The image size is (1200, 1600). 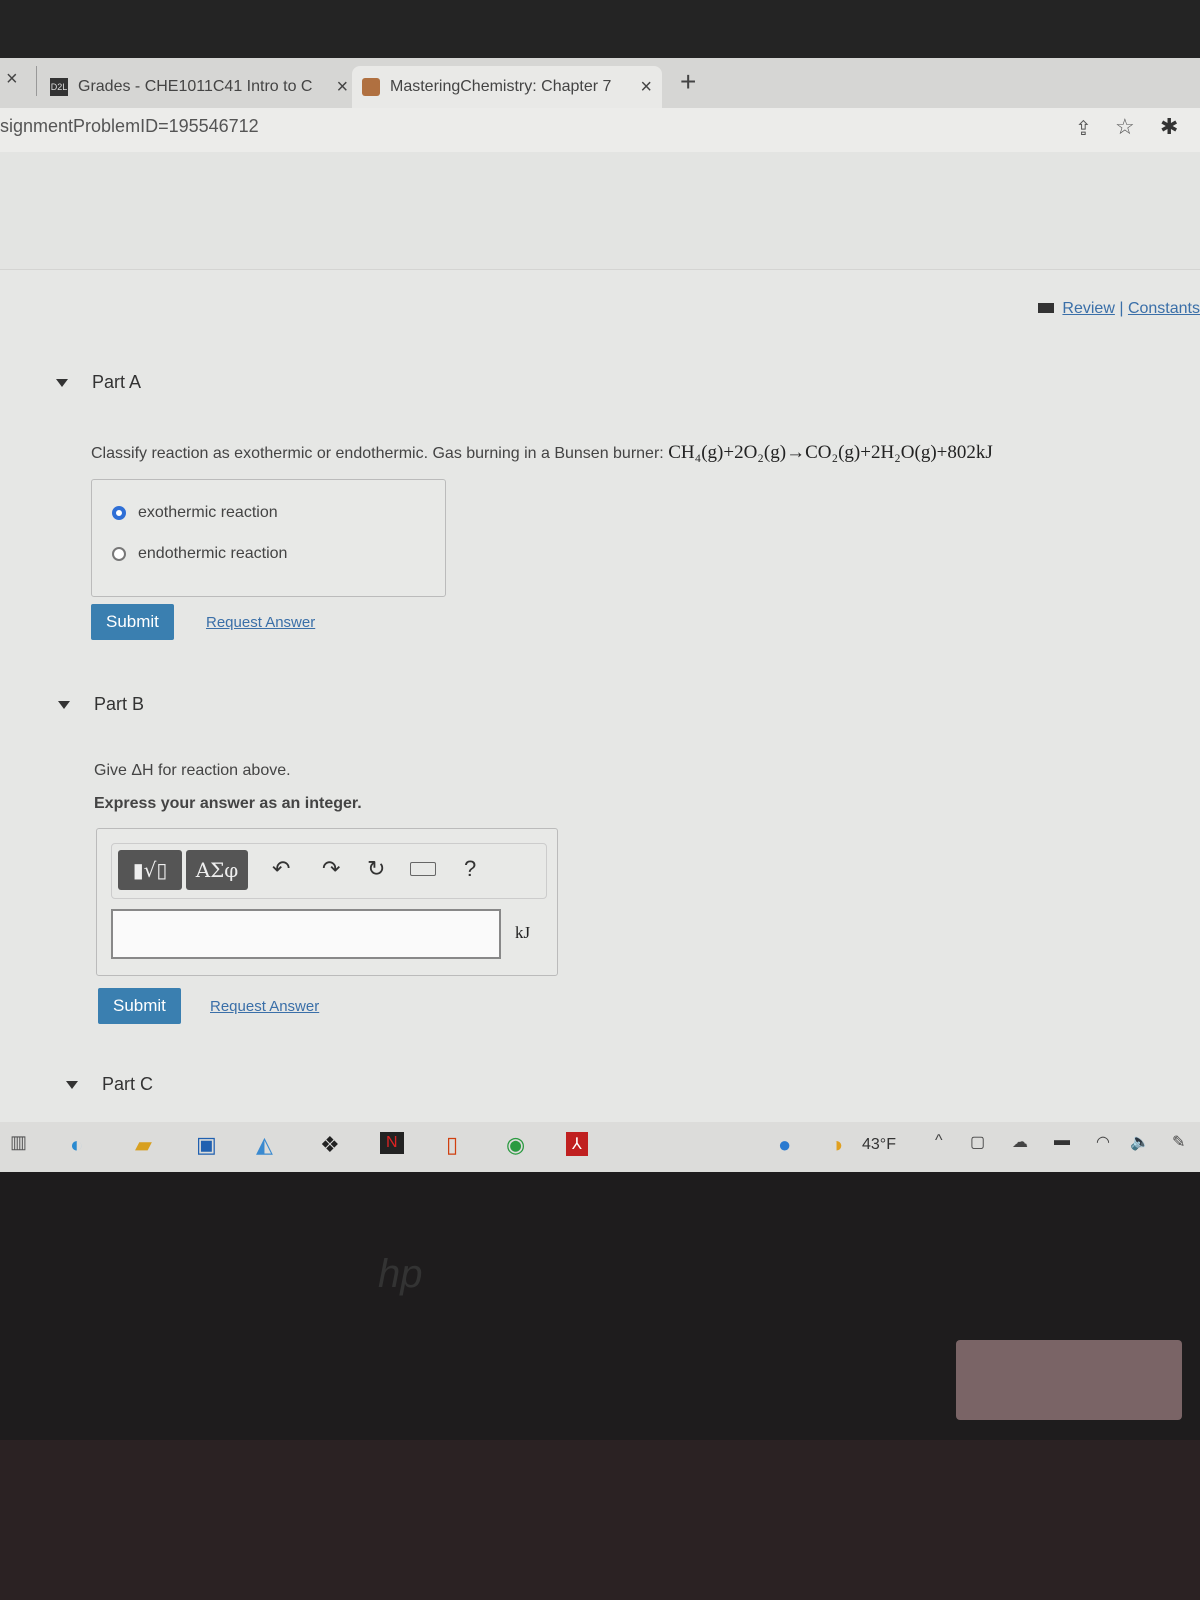 I want to click on part-a-submit-button: Submit, so click(x=132, y=622).